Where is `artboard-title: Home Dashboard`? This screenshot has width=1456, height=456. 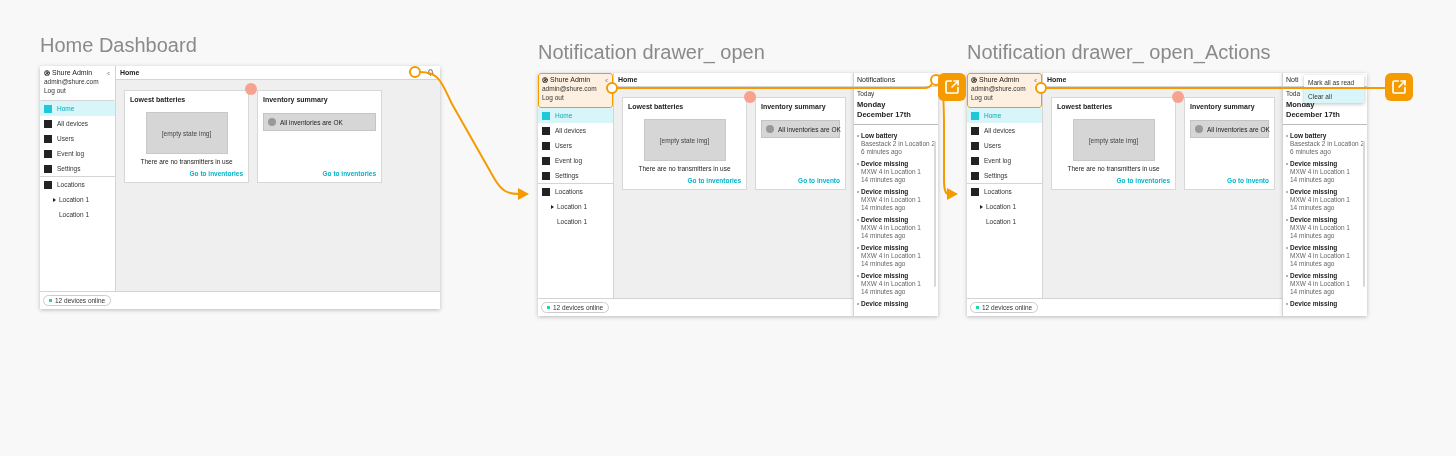
artboard-title: Home Dashboard is located at coordinates (118, 45).